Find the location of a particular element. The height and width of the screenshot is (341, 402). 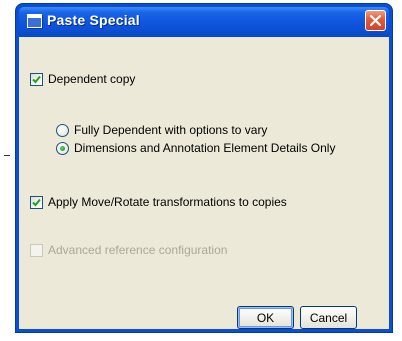

title-bar: Paste Special is located at coordinates (204, 22).